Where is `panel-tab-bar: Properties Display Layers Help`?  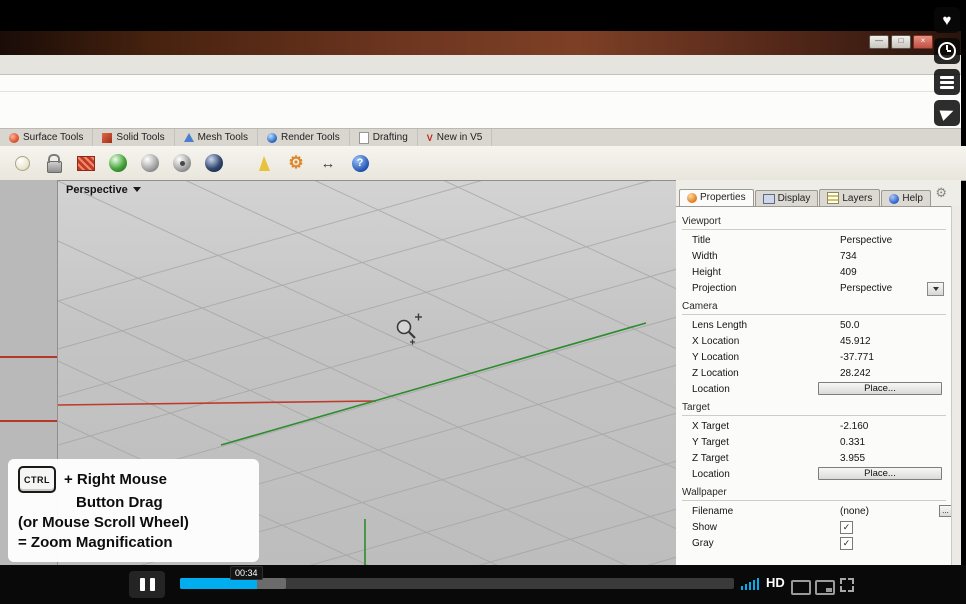 panel-tab-bar: Properties Display Layers Help is located at coordinates (805, 197).